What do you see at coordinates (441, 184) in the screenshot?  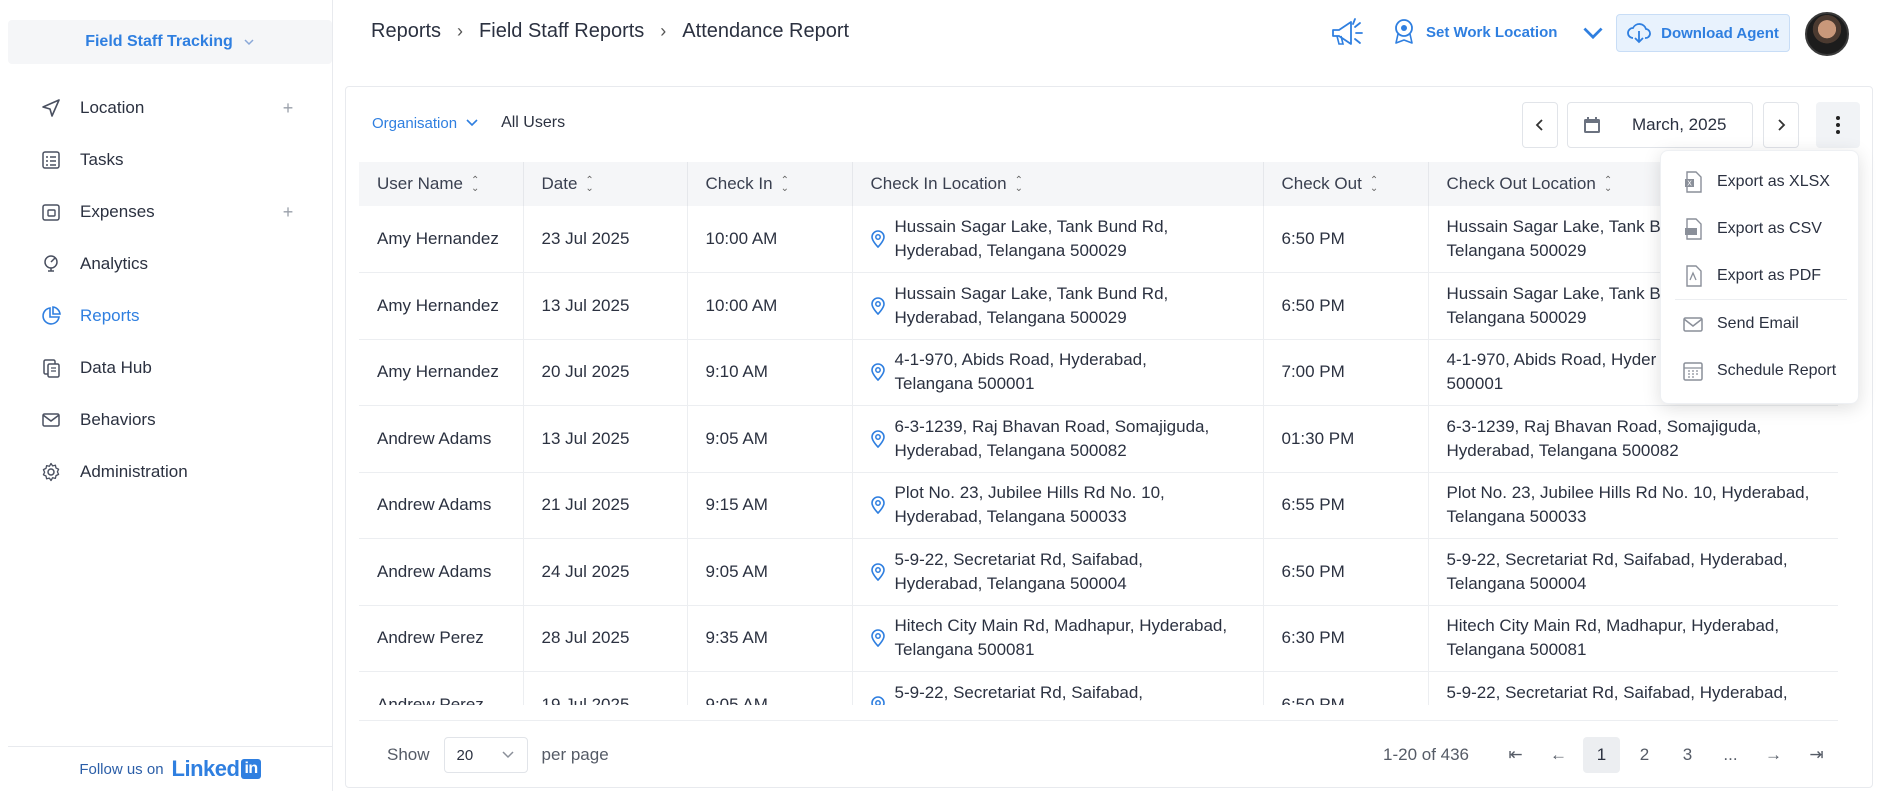 I see `column-header-user-name: User Name ⌃ ⌄` at bounding box center [441, 184].